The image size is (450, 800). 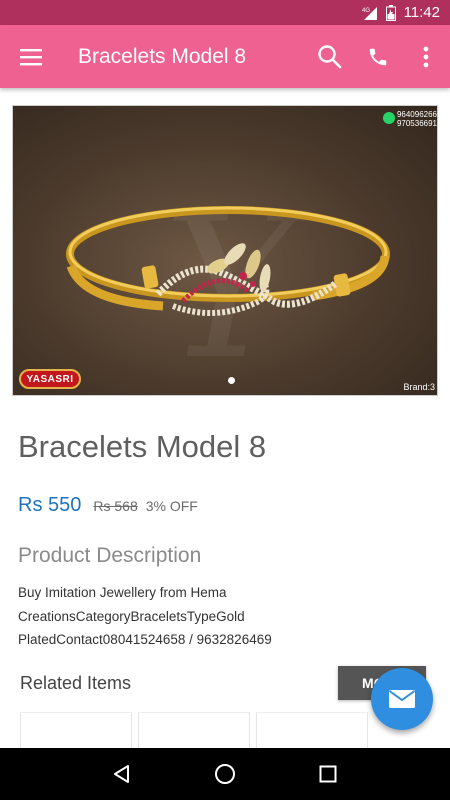 I want to click on home-button, so click(x=225, y=774).